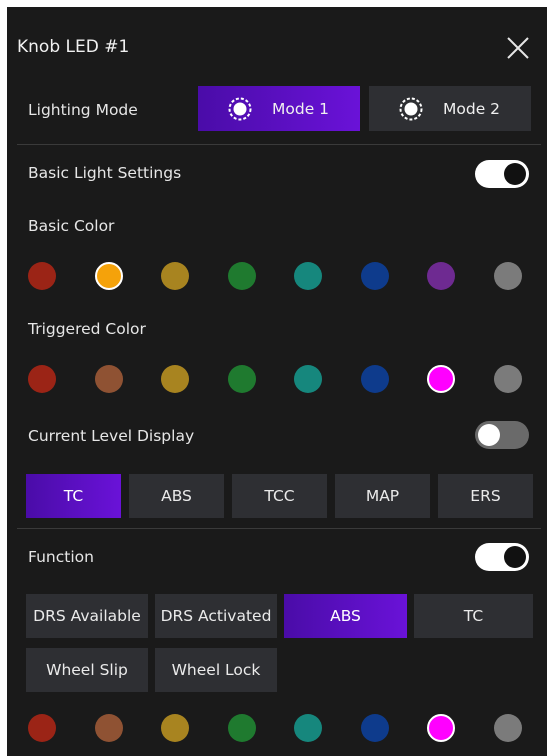  Describe the element at coordinates (73, 496) in the screenshot. I see `level-option-tc: TC` at that location.